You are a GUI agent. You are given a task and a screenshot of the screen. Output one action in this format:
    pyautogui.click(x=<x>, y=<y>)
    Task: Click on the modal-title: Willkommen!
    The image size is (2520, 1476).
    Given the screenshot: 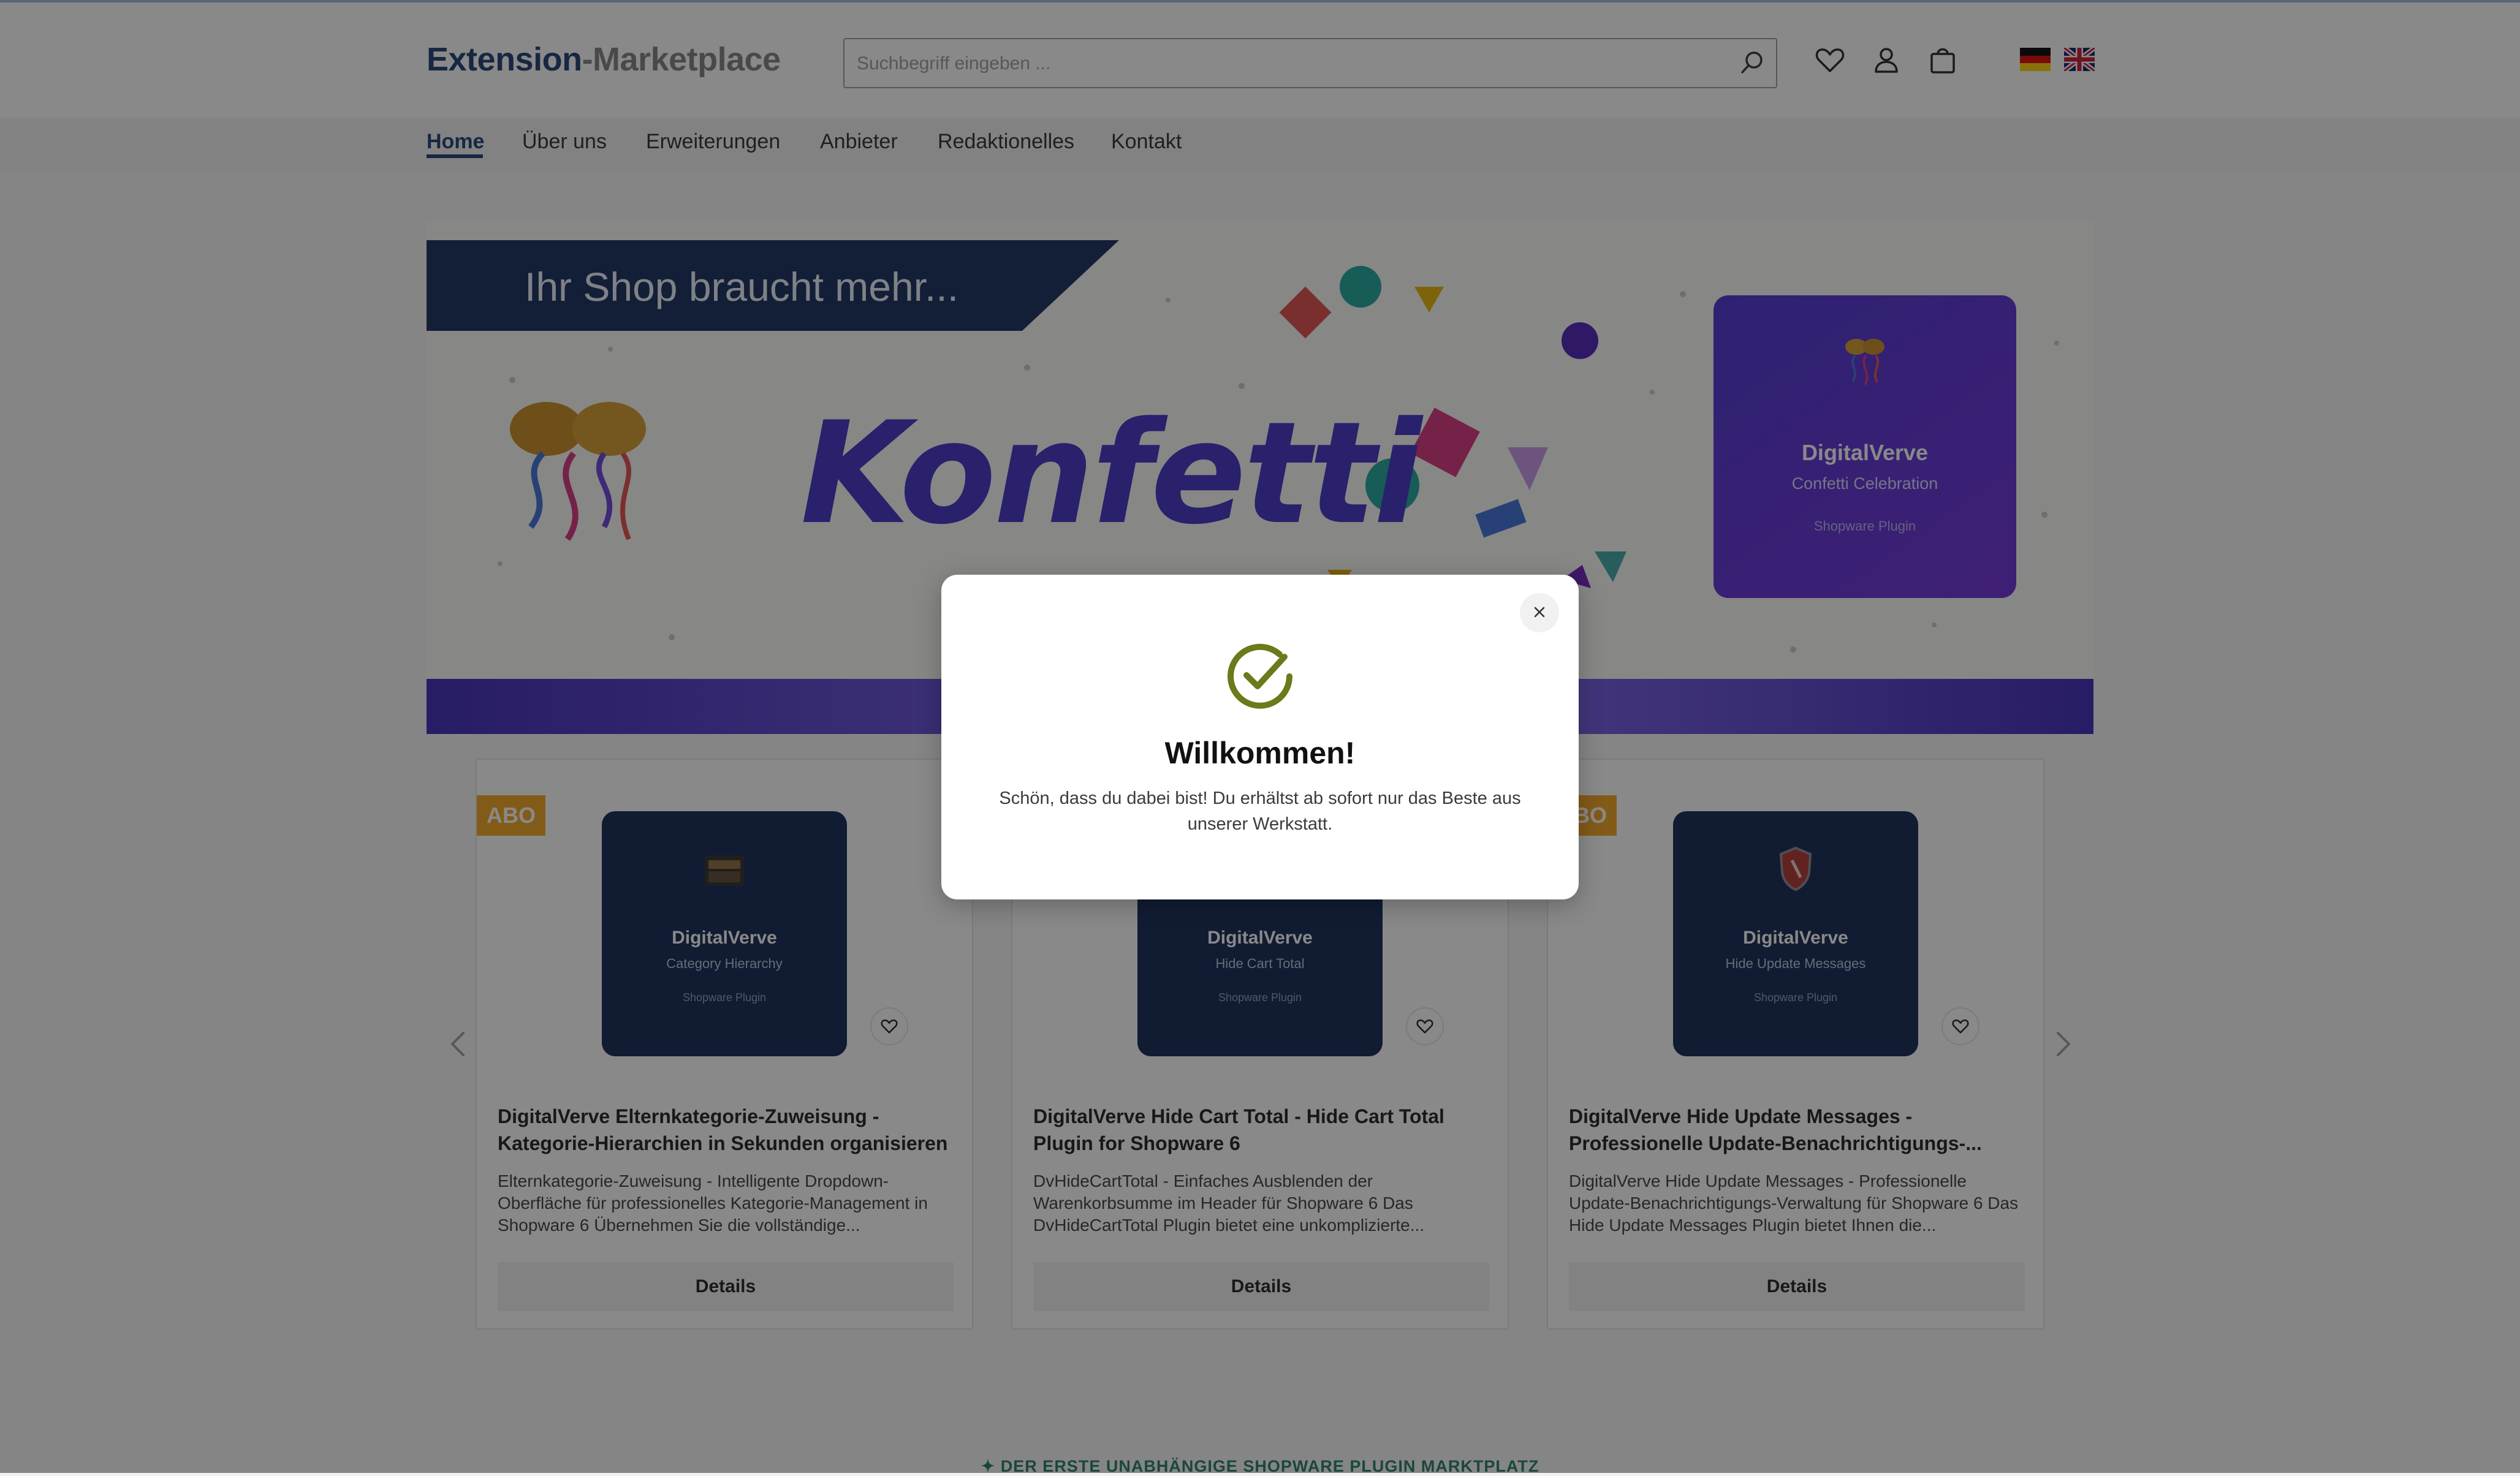 What is the action you would take?
    pyautogui.click(x=1260, y=753)
    